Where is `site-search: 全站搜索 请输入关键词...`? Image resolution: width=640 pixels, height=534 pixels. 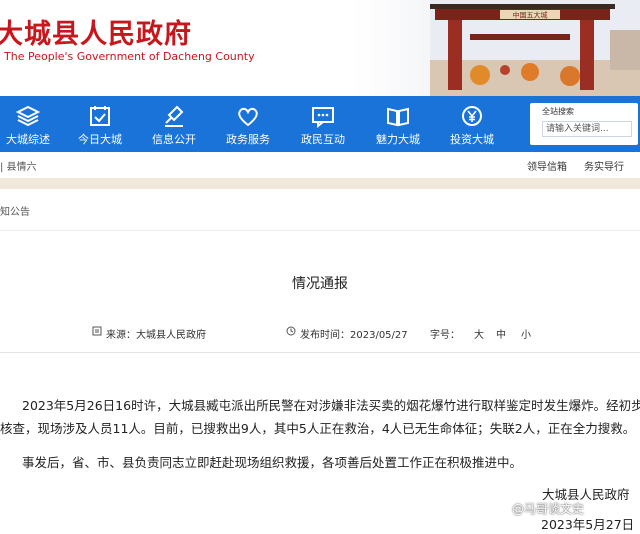
site-search: 全站搜索 请输入关键词... is located at coordinates (584, 124).